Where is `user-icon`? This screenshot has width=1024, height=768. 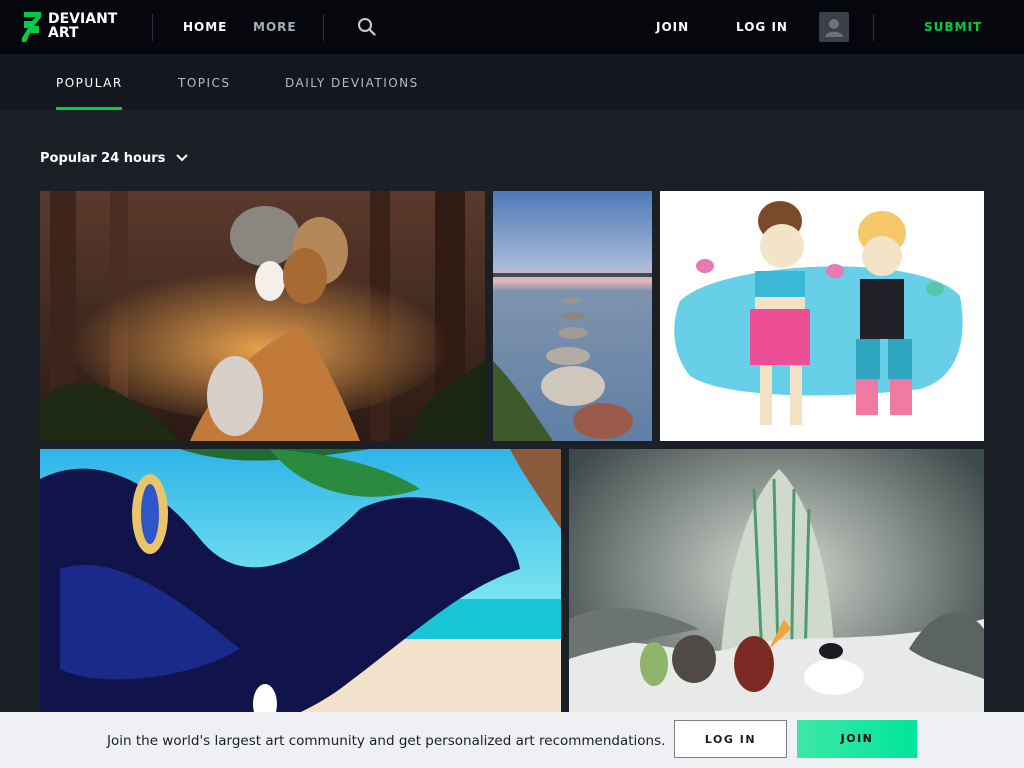
user-icon is located at coordinates (834, 28).